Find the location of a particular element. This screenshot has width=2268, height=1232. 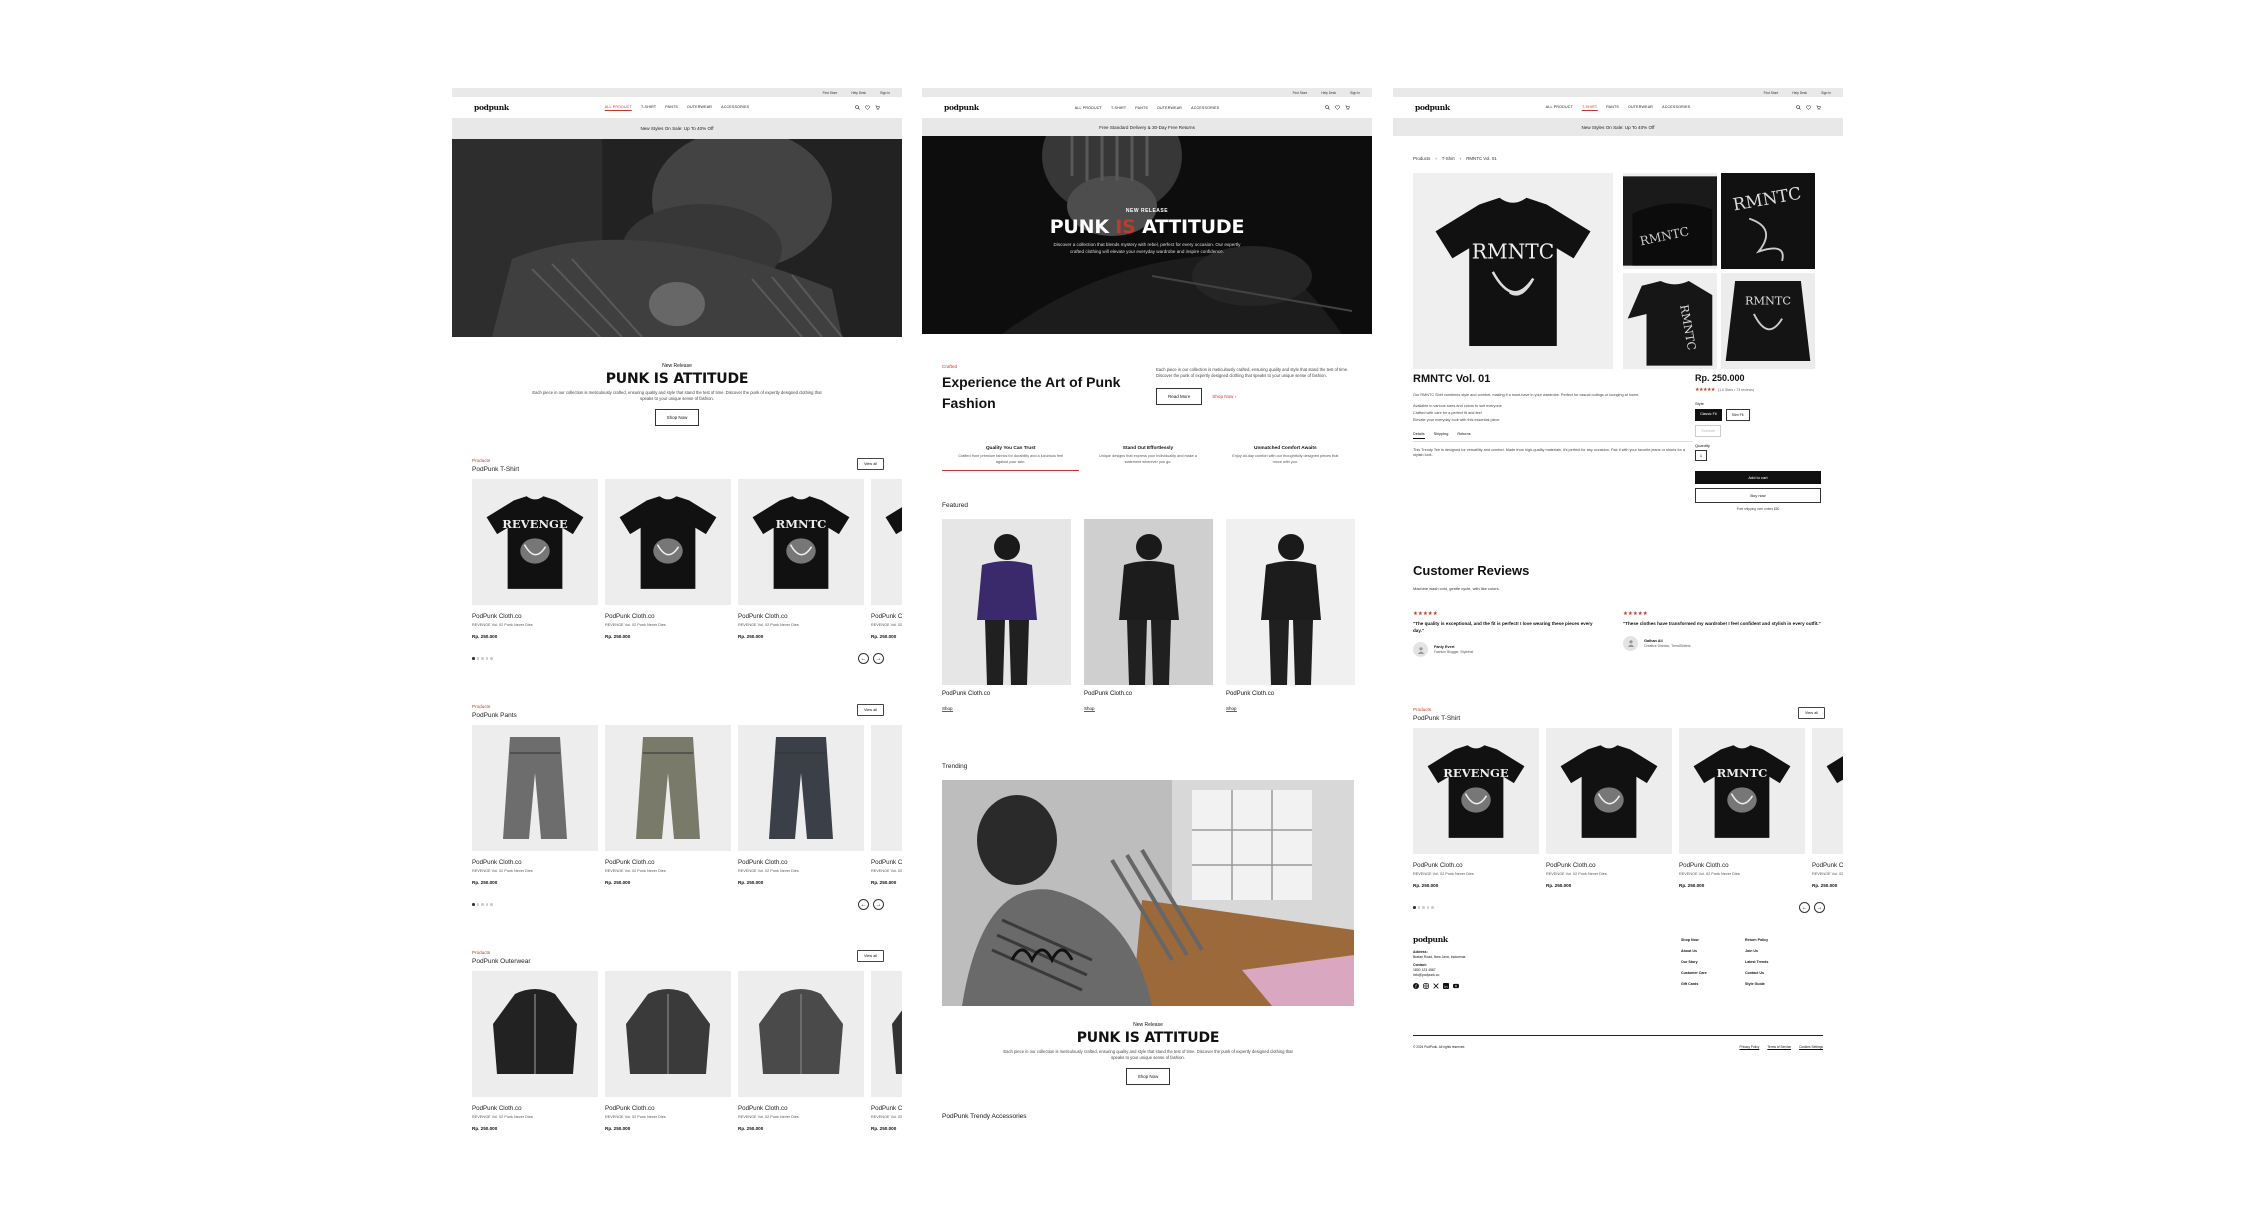

main-product-image: RMNTC is located at coordinates (1513, 271).